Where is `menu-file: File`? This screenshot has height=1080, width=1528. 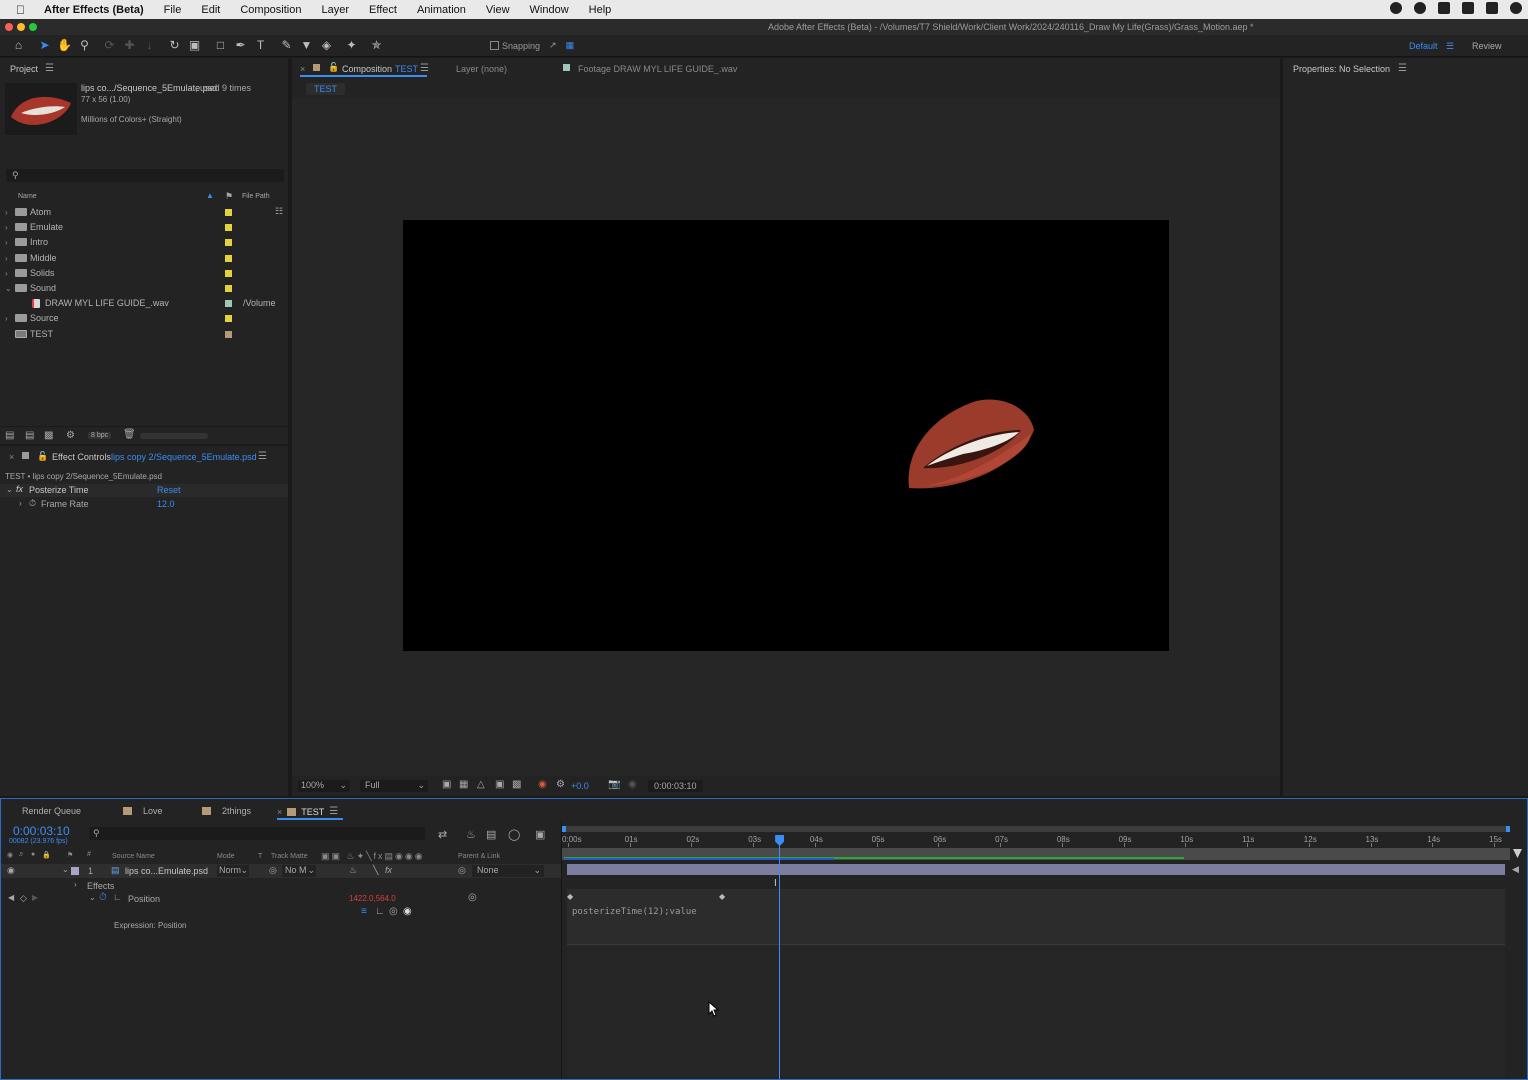 menu-file: File is located at coordinates (173, 10).